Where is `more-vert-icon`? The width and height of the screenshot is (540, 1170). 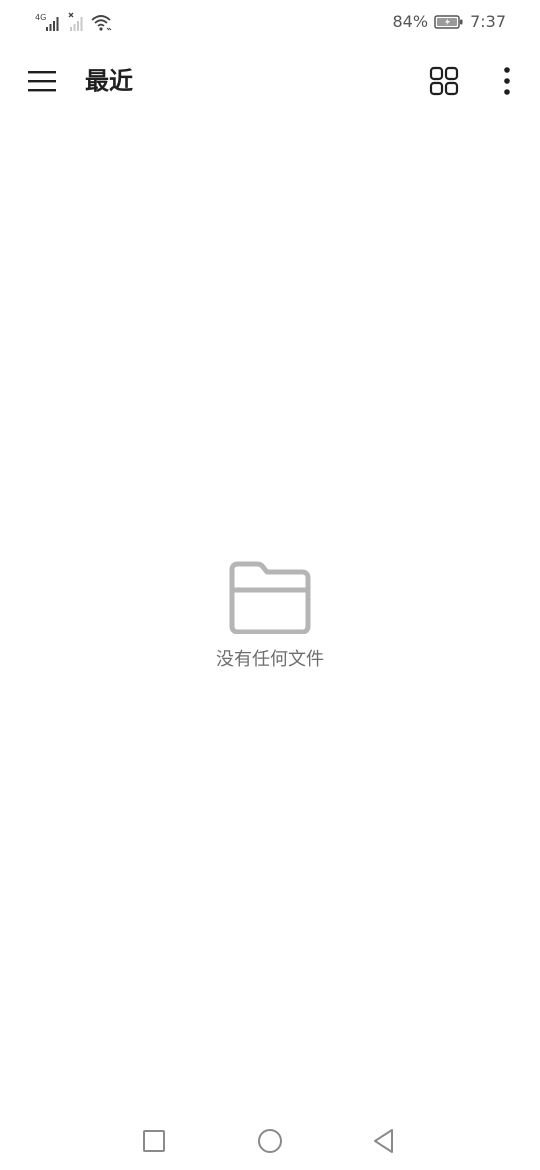 more-vert-icon is located at coordinates (507, 81).